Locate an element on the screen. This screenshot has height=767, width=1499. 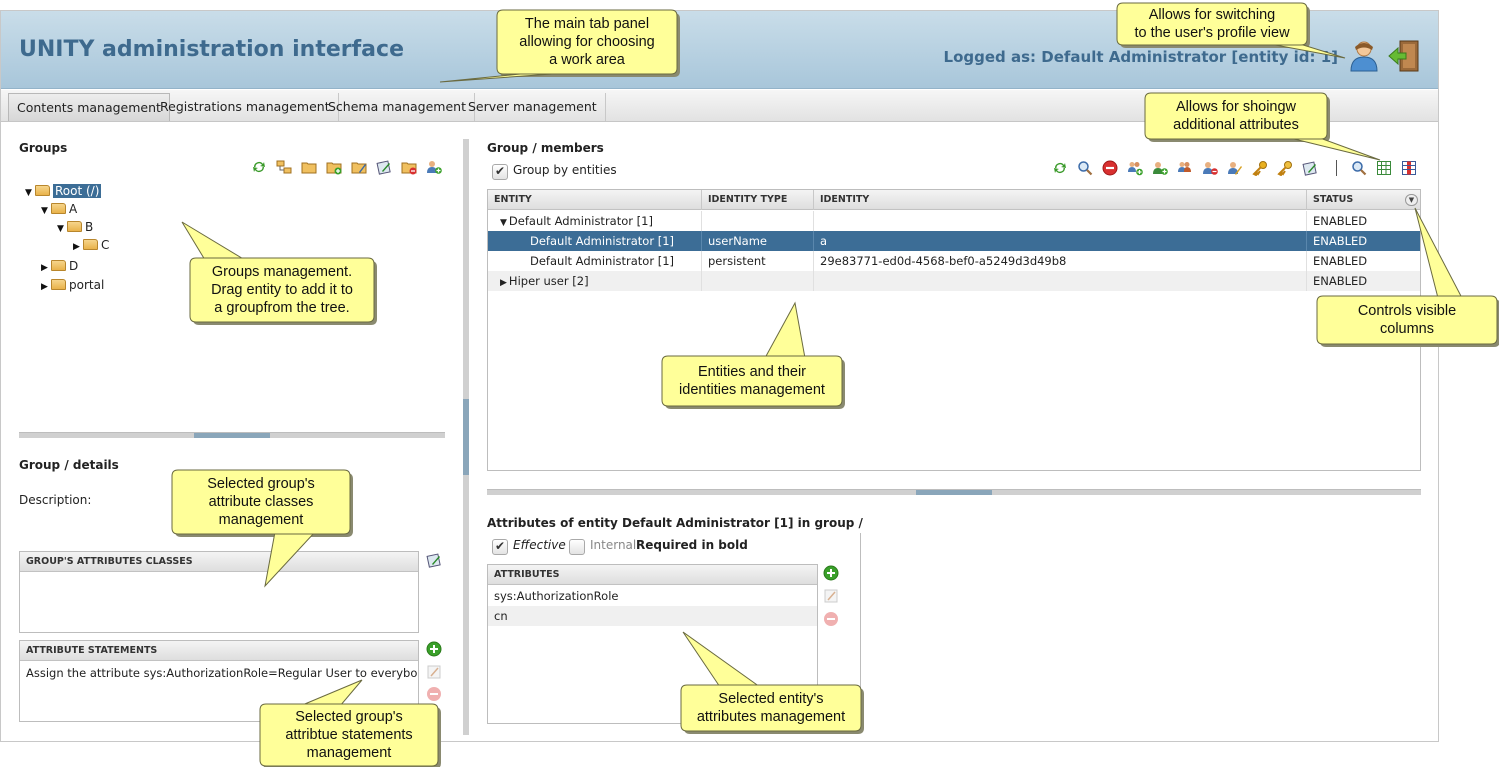
folder-add-icon is located at coordinates (334, 167).